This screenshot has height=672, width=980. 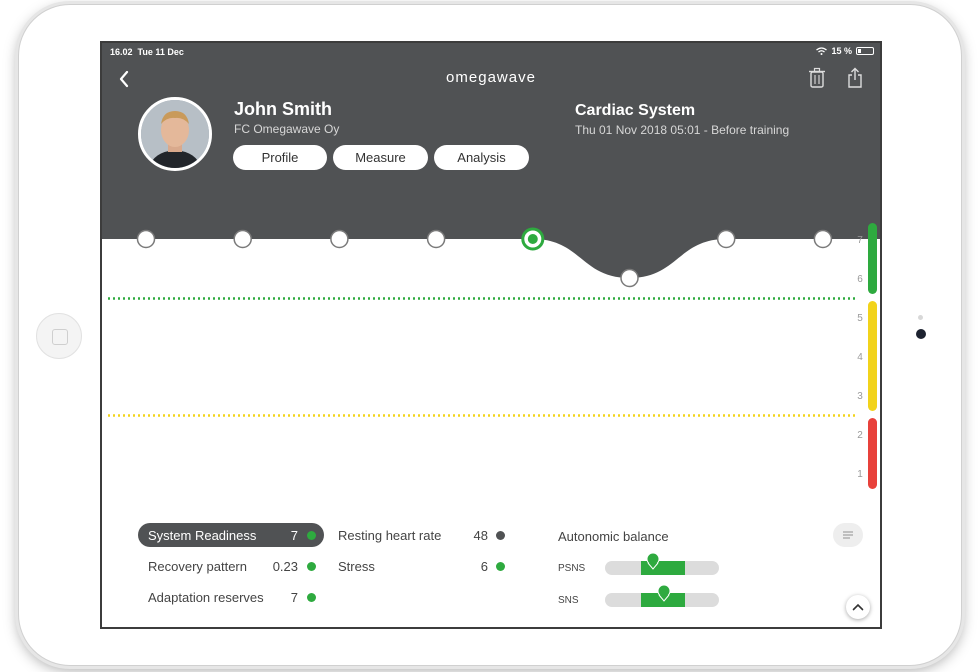 I want to click on share-icon, so click(x=855, y=77).